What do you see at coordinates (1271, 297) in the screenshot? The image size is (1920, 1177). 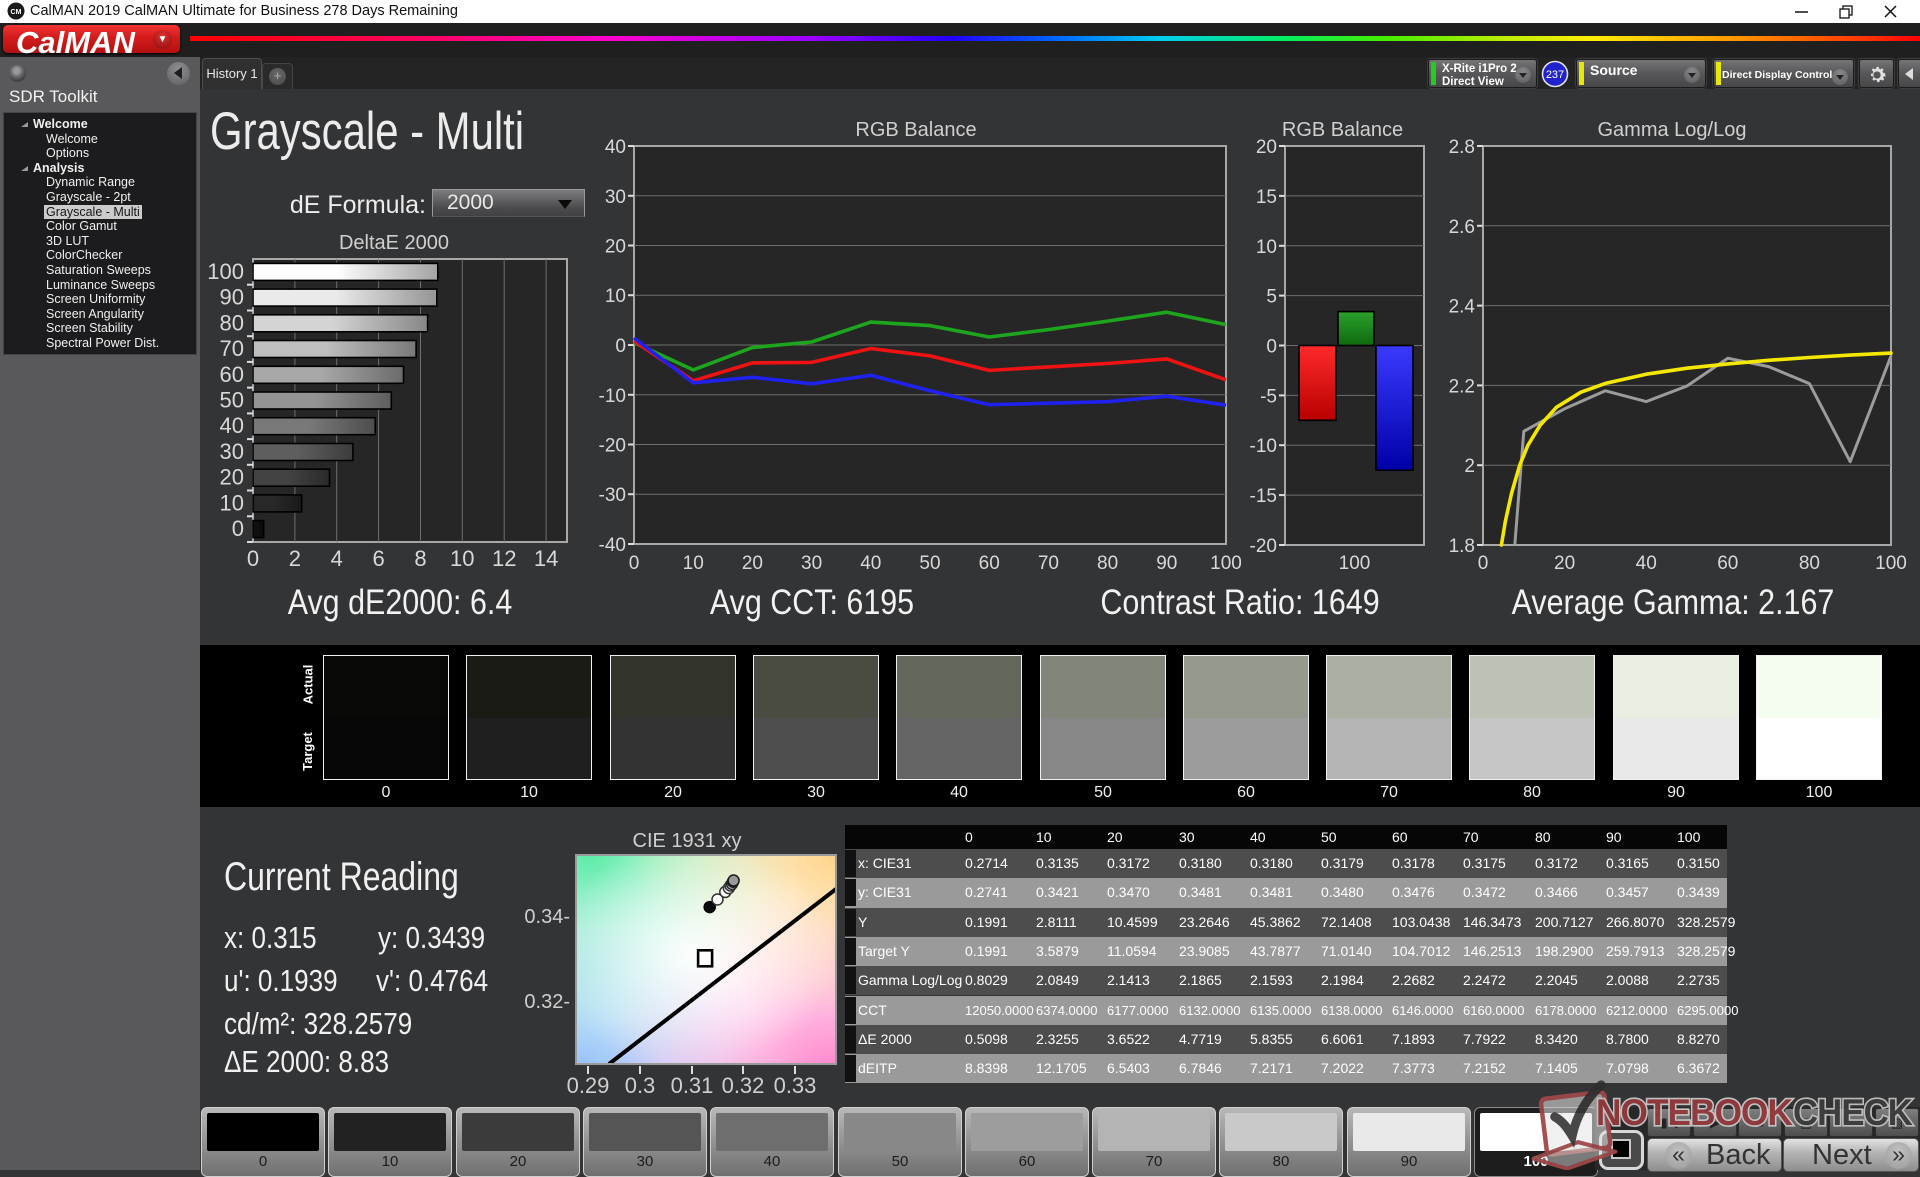 I see `svg-text: 5` at bounding box center [1271, 297].